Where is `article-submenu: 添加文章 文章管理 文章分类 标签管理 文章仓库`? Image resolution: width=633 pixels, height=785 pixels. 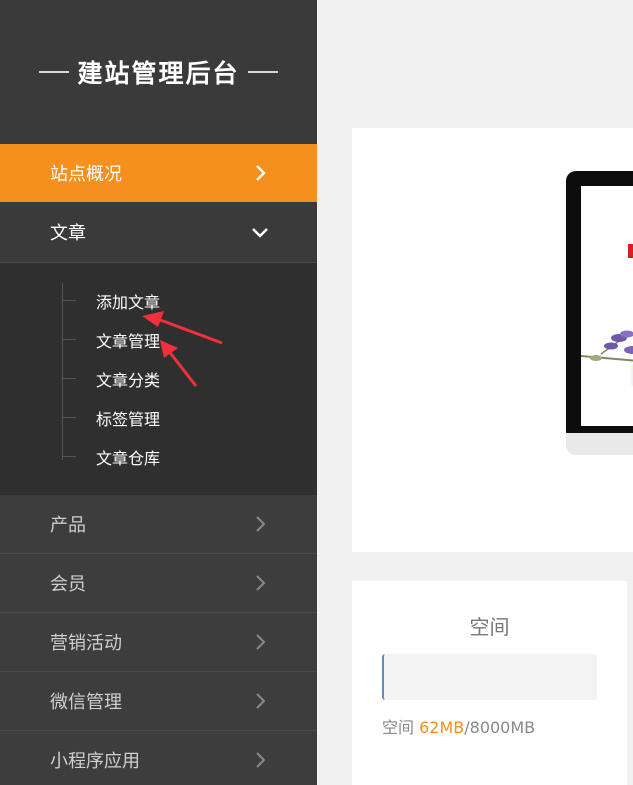
article-submenu: 添加文章 文章管理 文章分类 标签管理 文章仓库 is located at coordinates (158, 379).